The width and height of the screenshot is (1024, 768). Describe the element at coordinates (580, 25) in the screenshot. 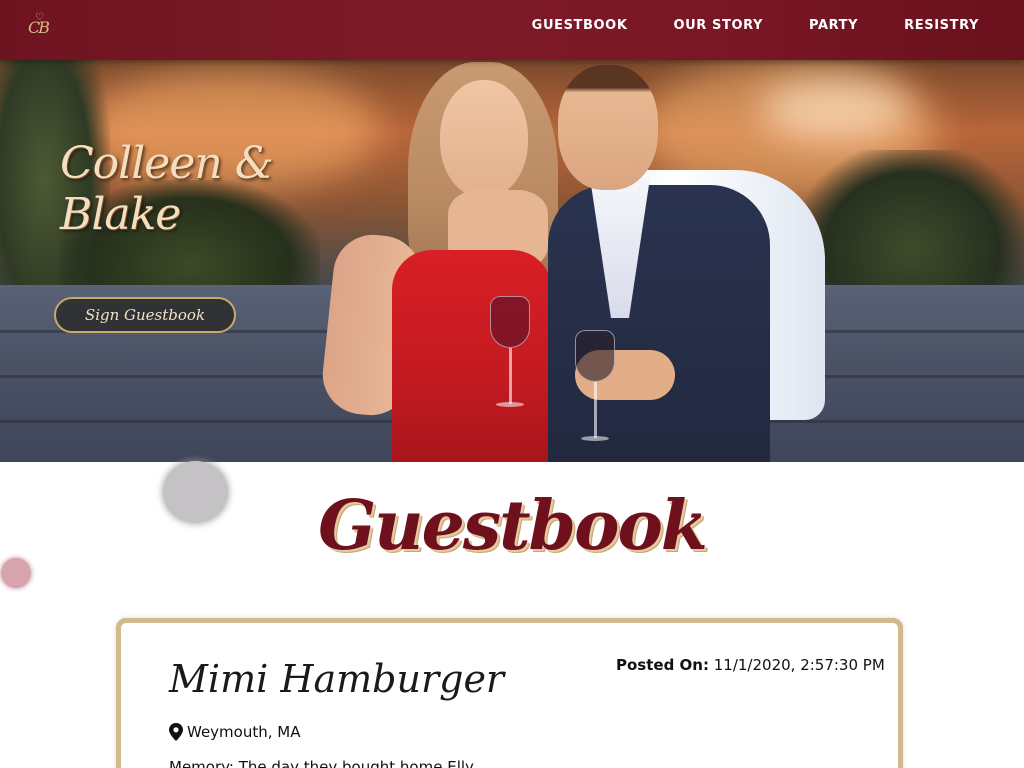

I see `nav-link-guestbook: GUESTBOOK` at that location.